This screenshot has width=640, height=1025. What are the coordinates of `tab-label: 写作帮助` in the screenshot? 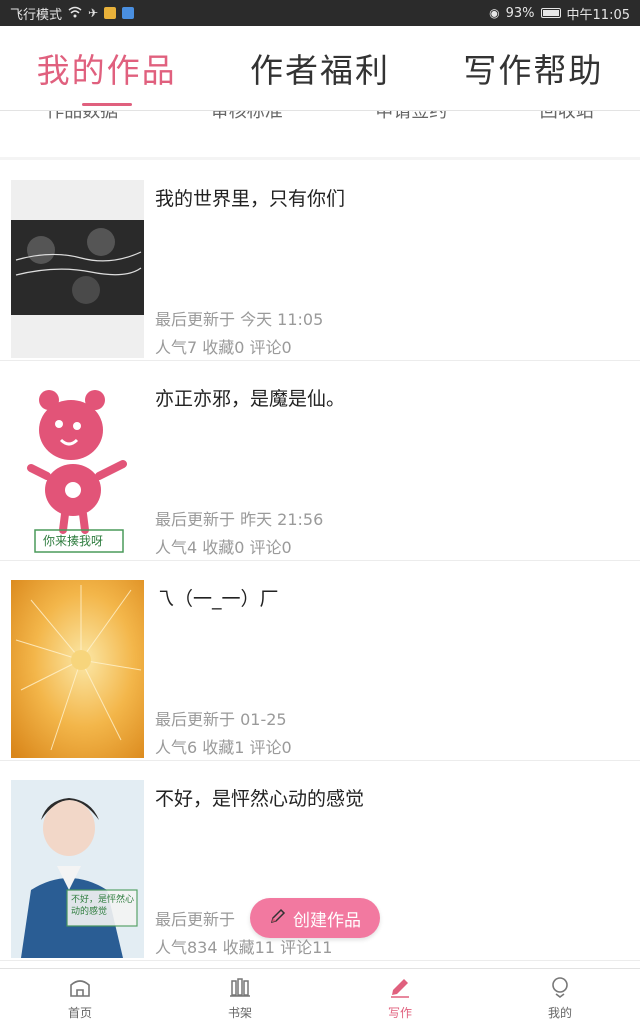 It's located at (533, 70).